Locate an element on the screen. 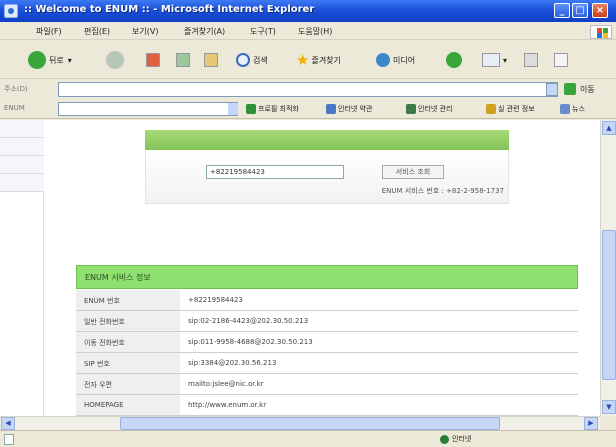  go-button: 이동 is located at coordinates (587, 89).